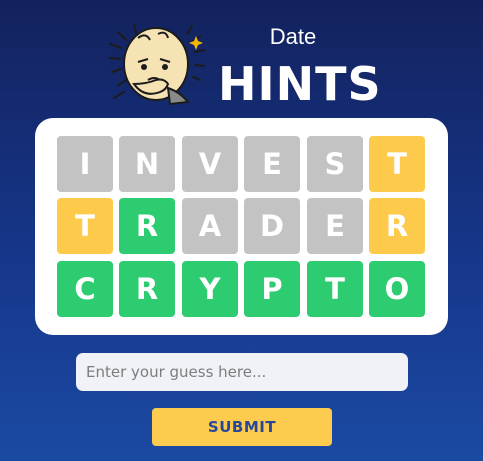  Describe the element at coordinates (210, 226) in the screenshot. I see `letter-tile: A` at that location.